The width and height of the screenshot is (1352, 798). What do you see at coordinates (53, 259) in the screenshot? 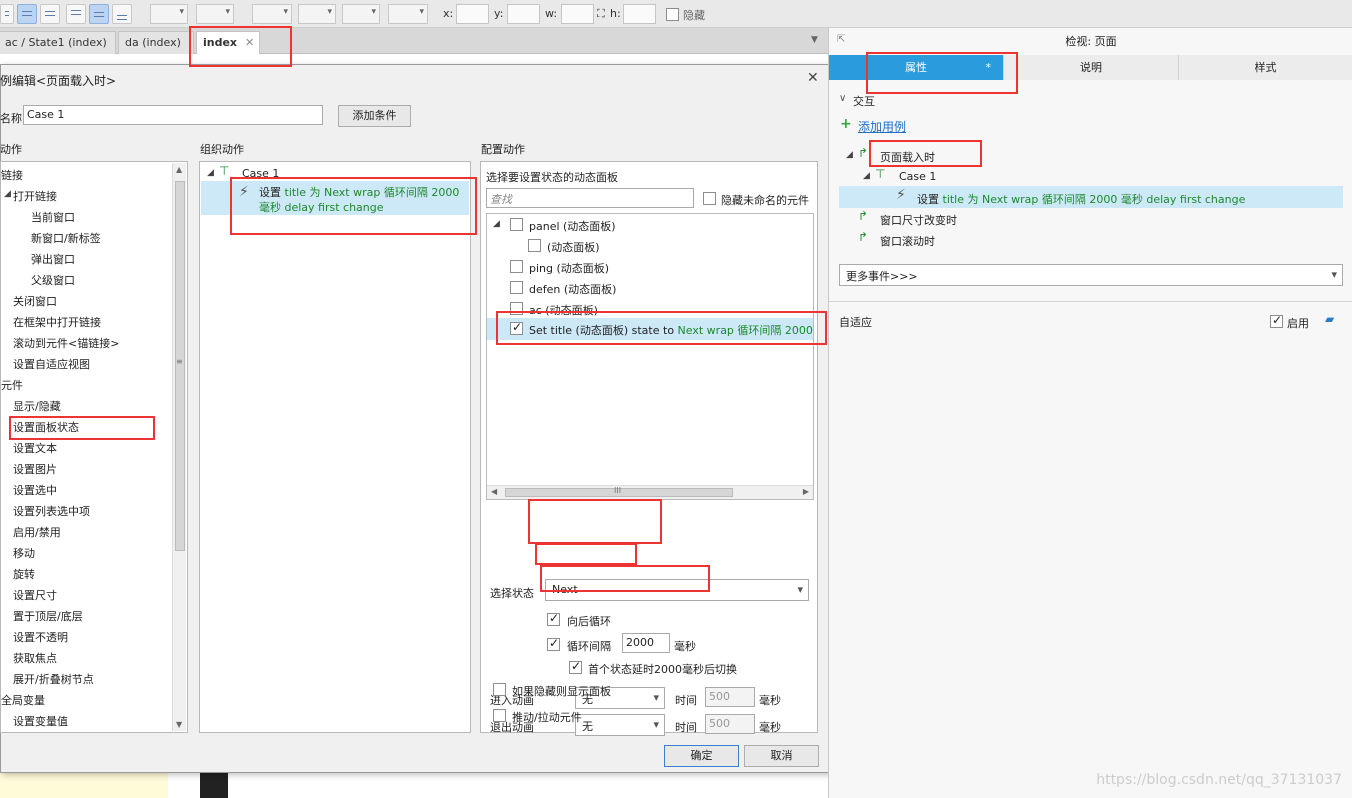
I see `action-item: 弹出窗口` at bounding box center [53, 259].